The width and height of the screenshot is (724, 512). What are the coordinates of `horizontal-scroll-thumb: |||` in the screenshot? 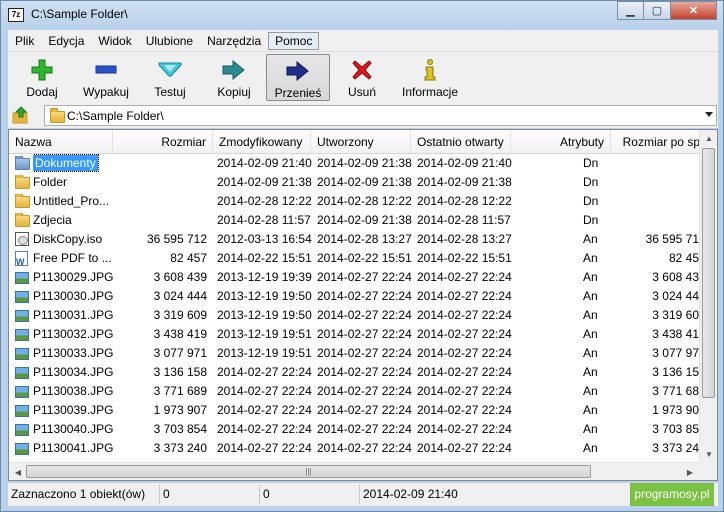 It's located at (308, 471).